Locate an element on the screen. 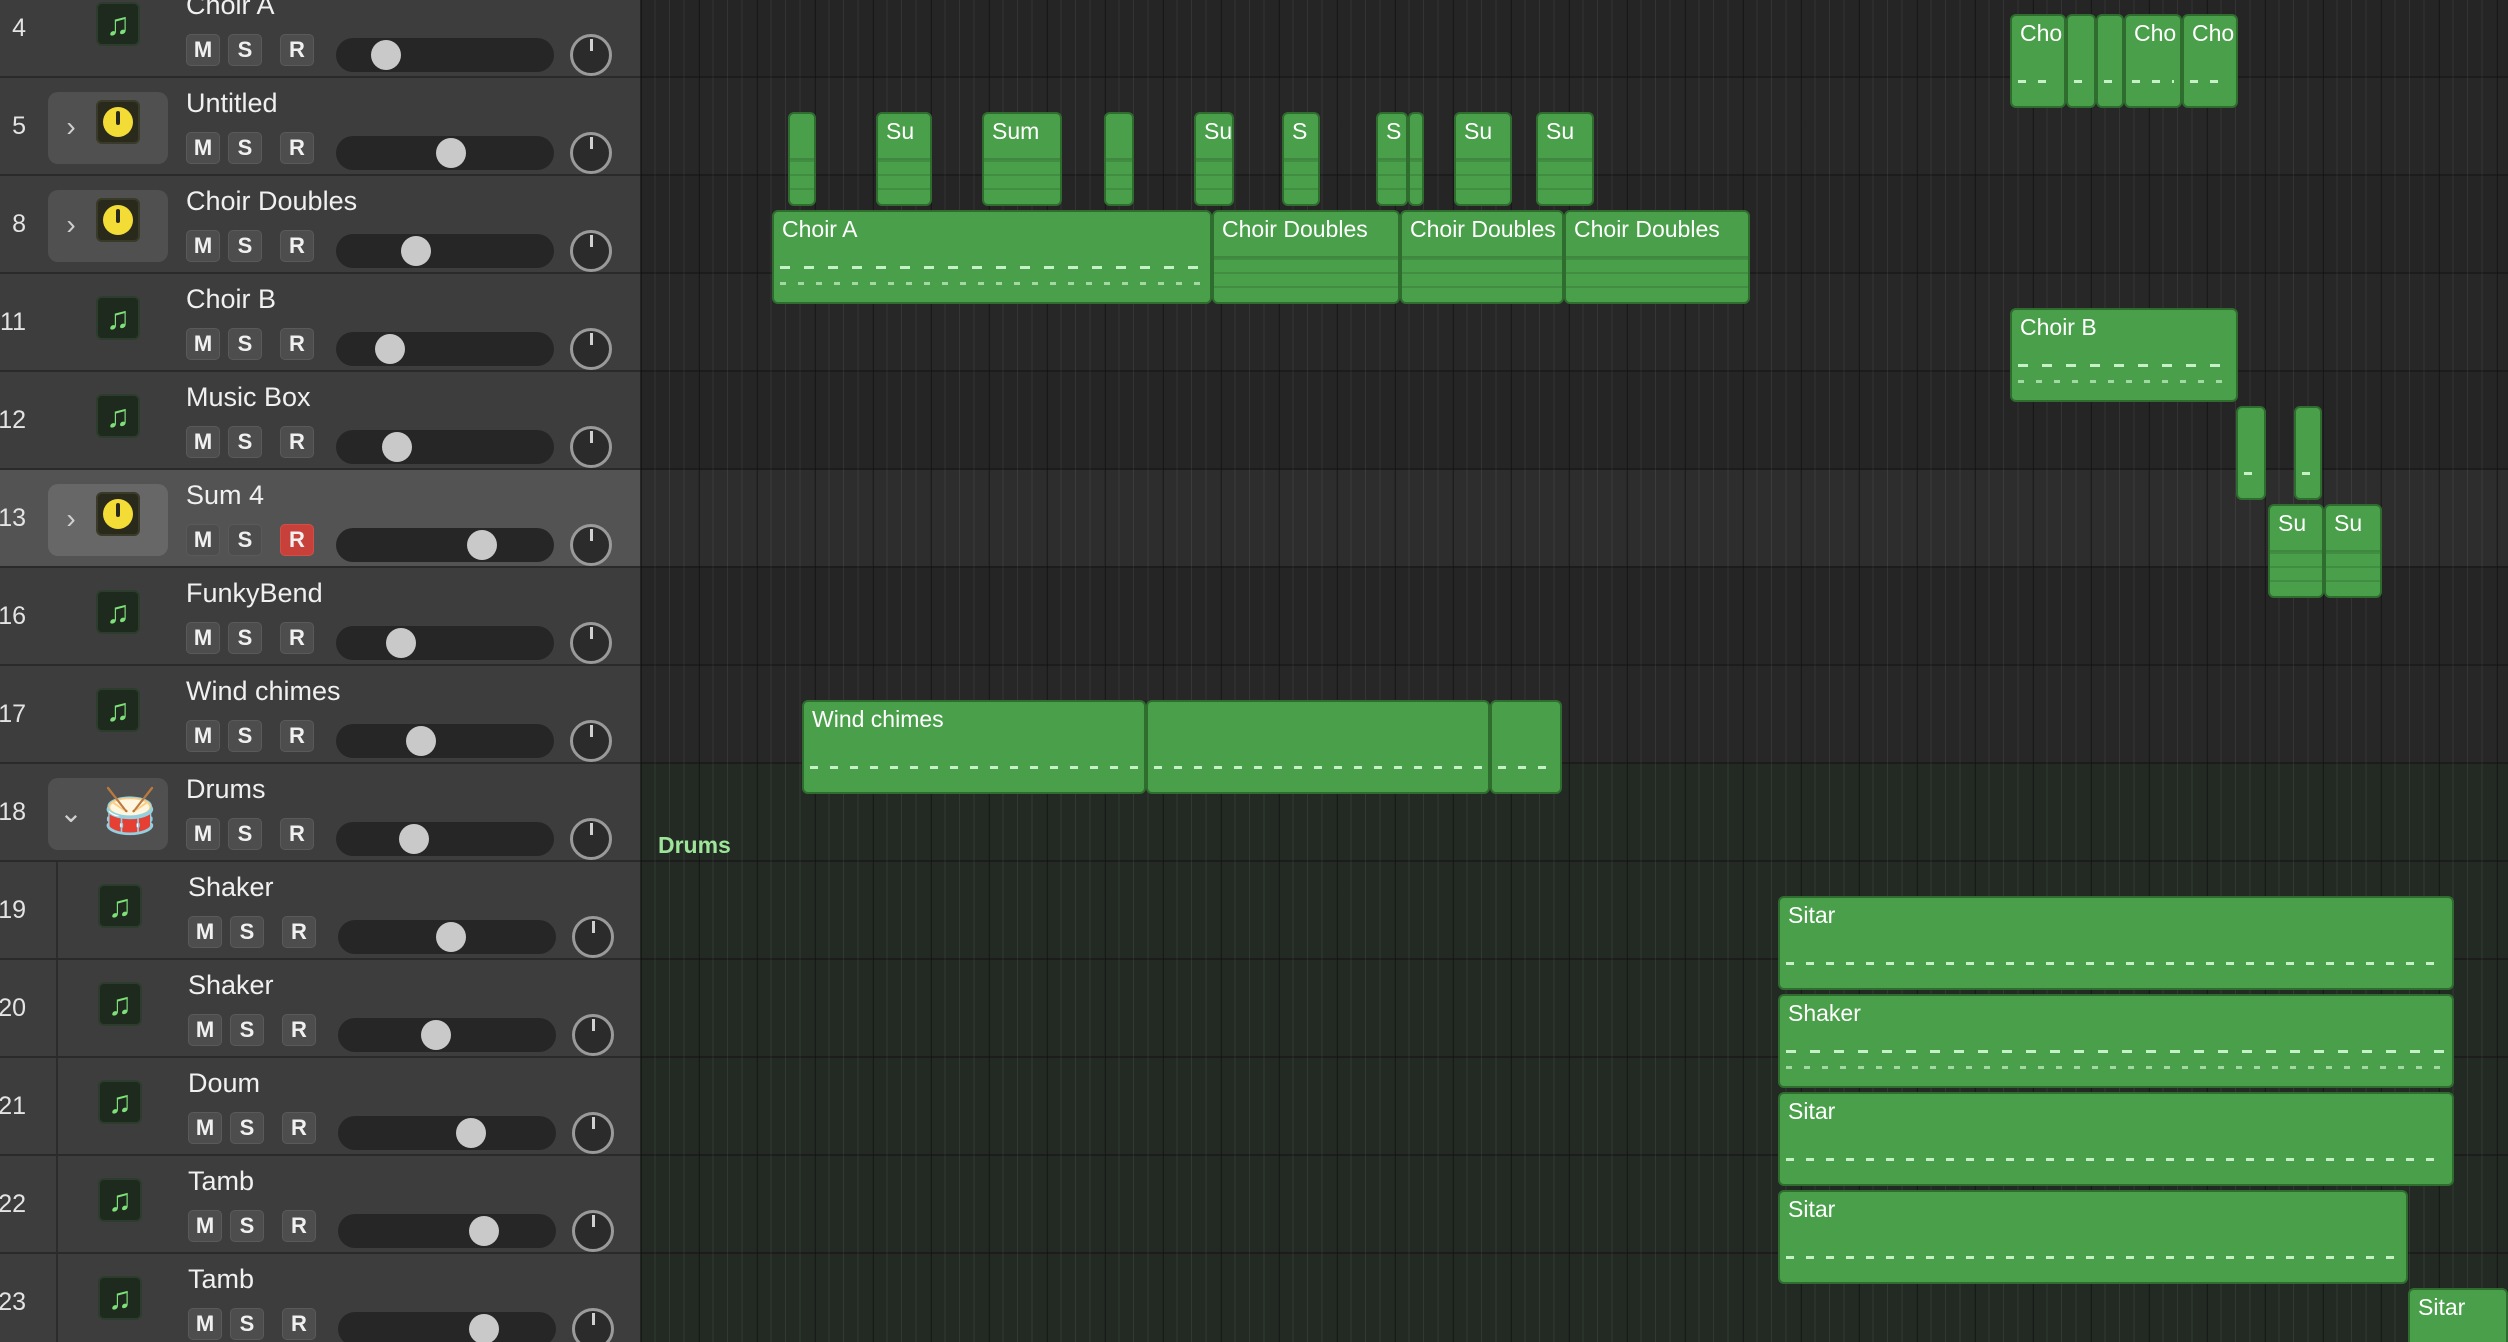 This screenshot has width=2508, height=1342. track-header: 23 ♫ Tamb M S R is located at coordinates (320, 1298).